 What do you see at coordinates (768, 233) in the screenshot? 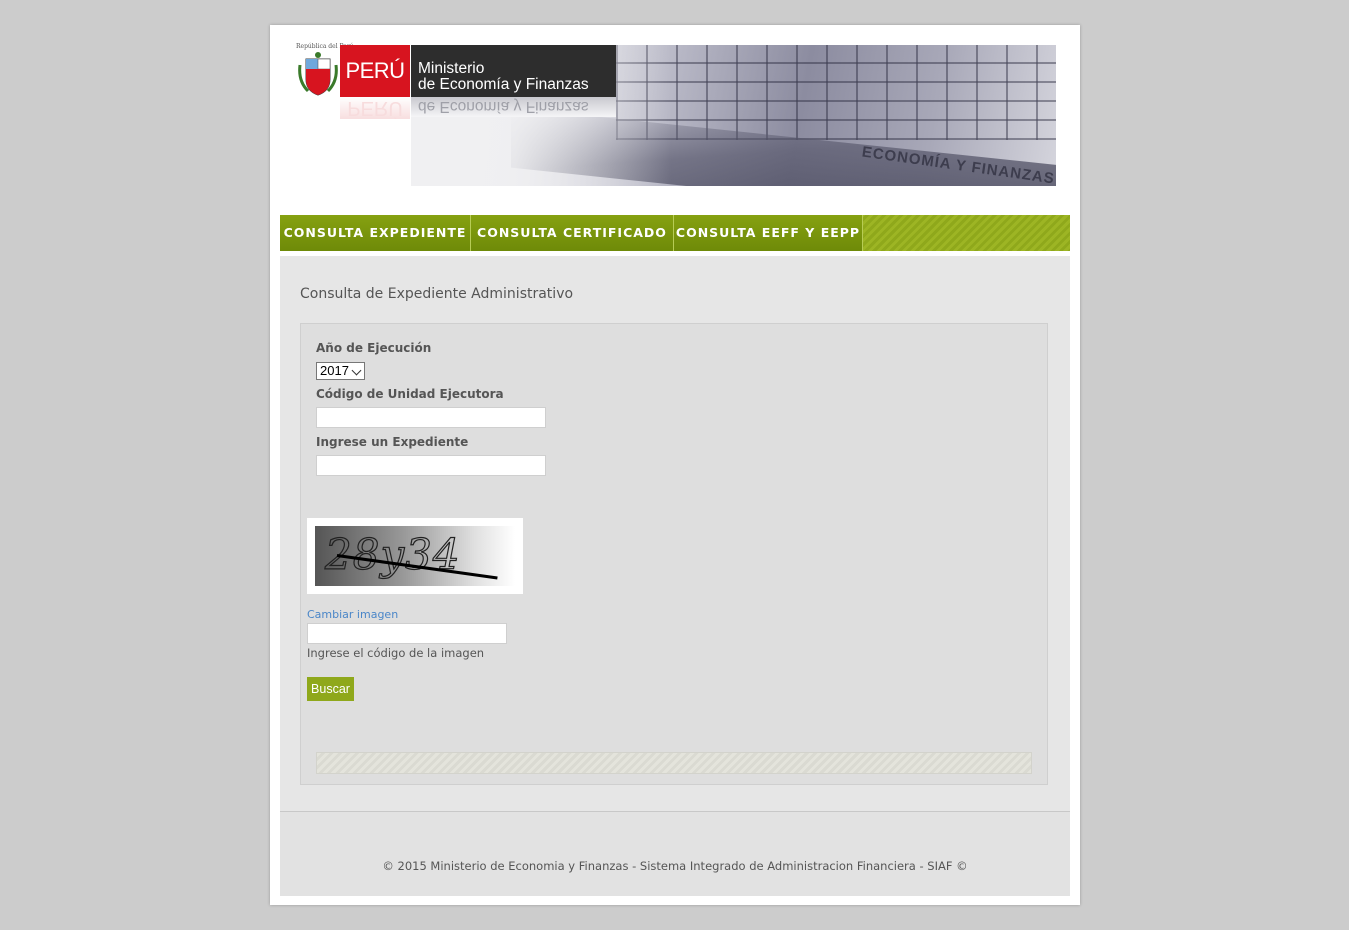
I see `tab-consulta-eeff-eepp: CONSULTA EEFF Y EEPP` at bounding box center [768, 233].